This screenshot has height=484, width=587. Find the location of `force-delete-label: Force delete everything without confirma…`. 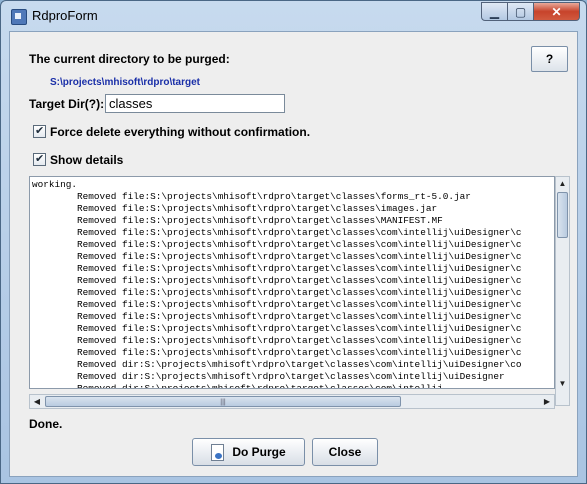

force-delete-label: Force delete everything without confirma… is located at coordinates (180, 132).